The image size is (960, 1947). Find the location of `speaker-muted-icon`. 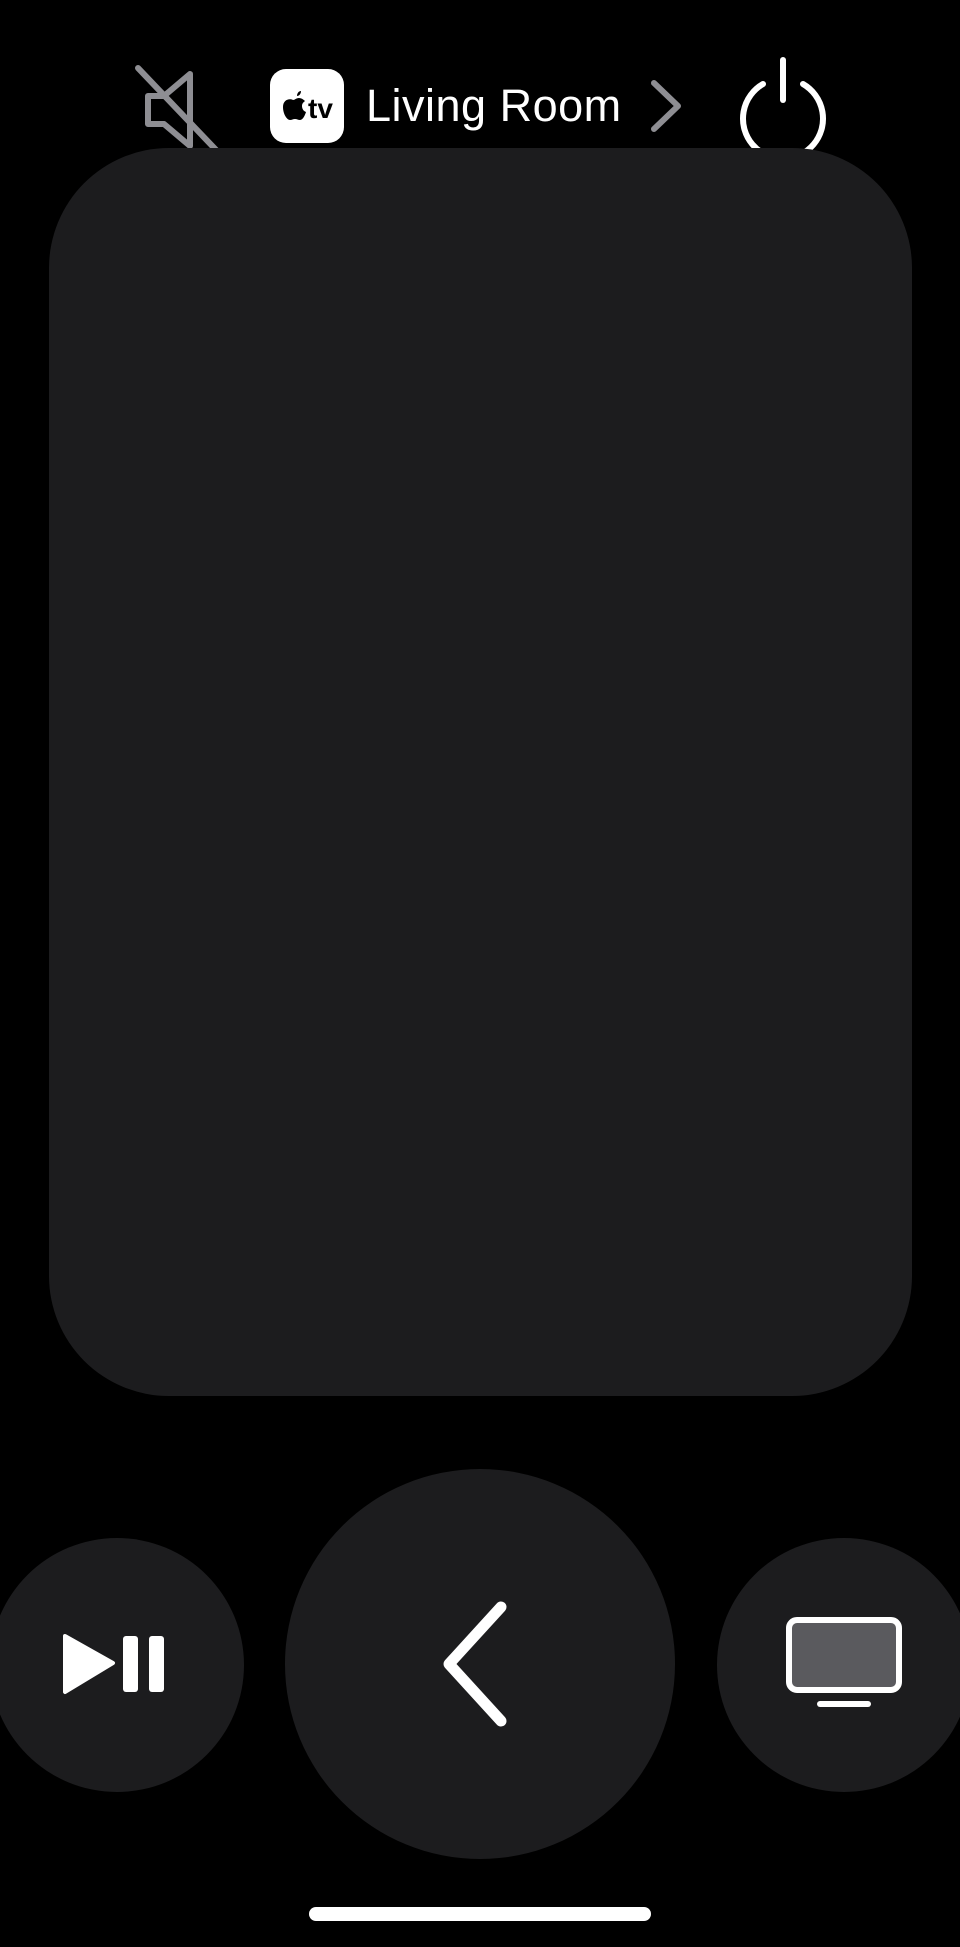

speaker-muted-icon is located at coordinates (178, 110).